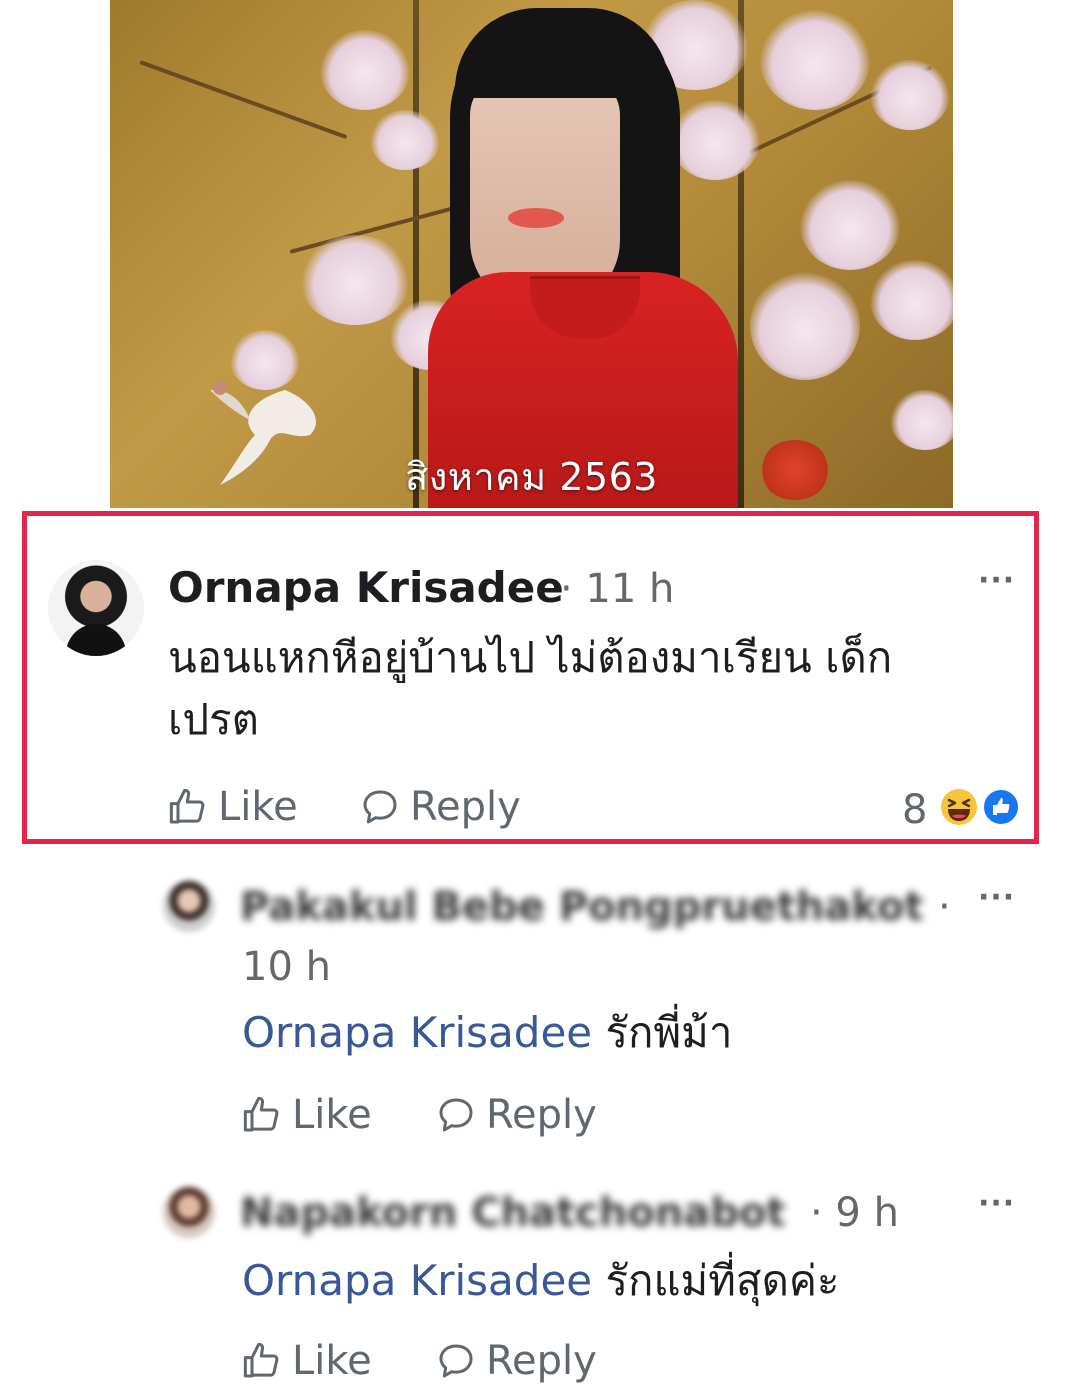  Describe the element at coordinates (213, 719) in the screenshot. I see `comment-text: เปรต` at that location.